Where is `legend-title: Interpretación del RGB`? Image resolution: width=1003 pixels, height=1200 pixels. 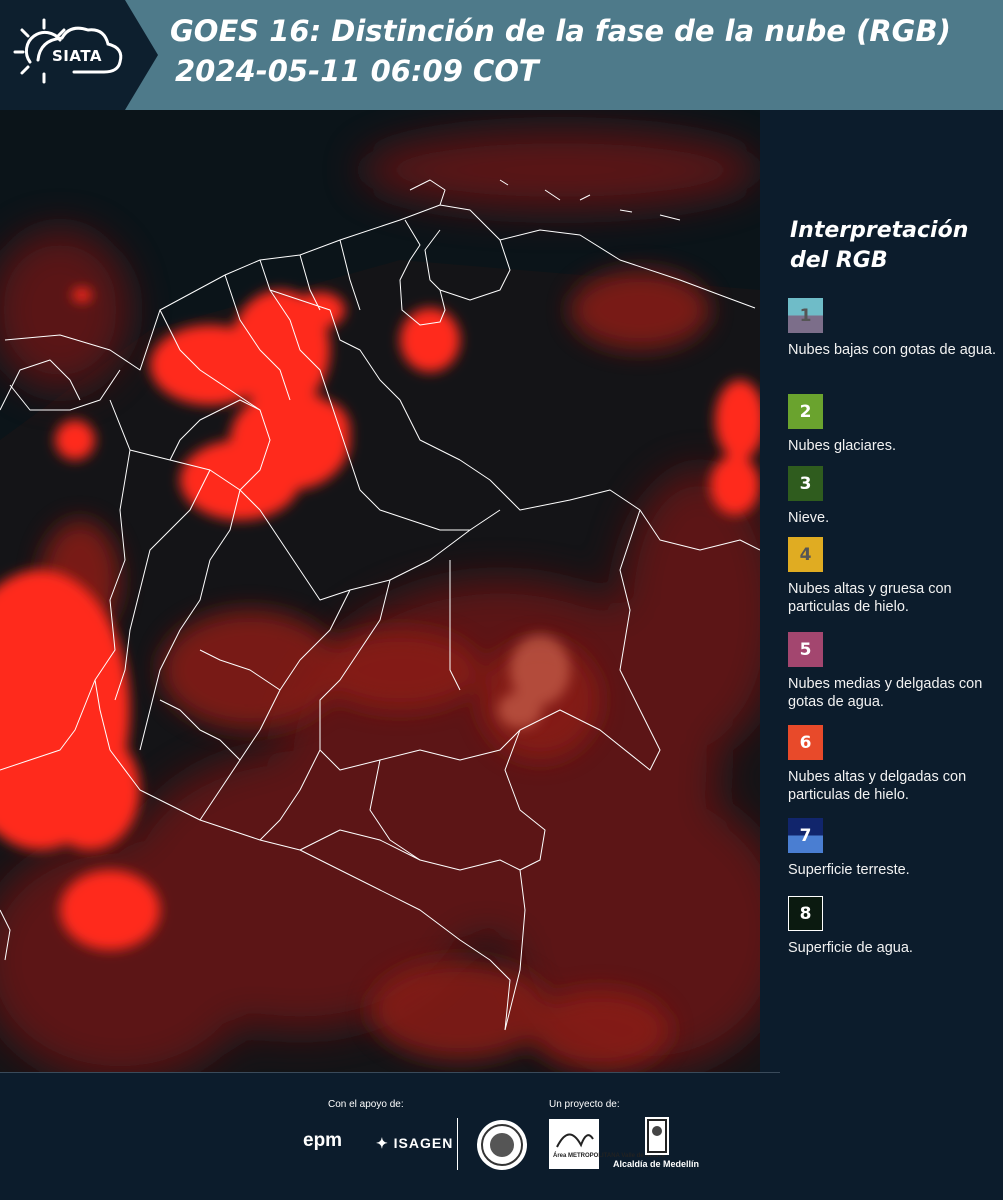 legend-title: Interpretación del RGB is located at coordinates (879, 245).